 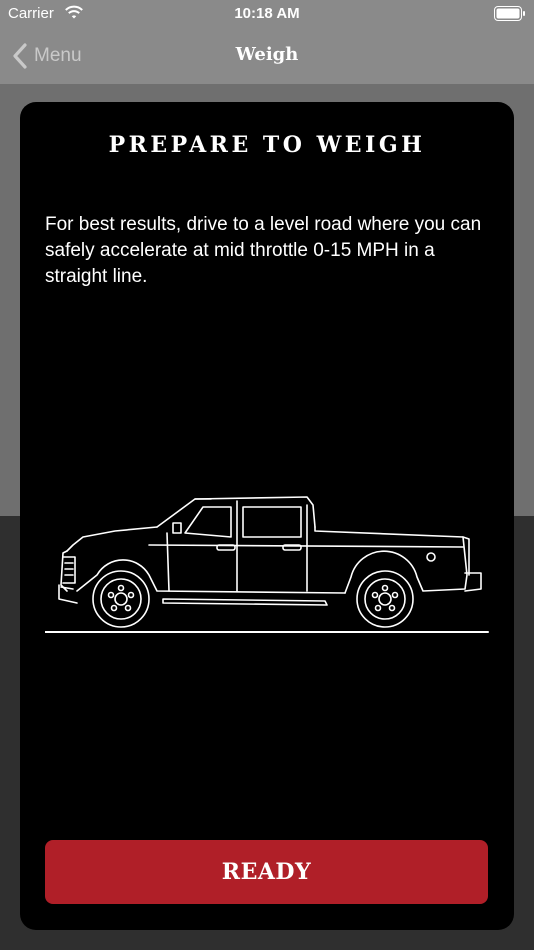 I want to click on time-label: 10:18 AM, so click(x=267, y=13).